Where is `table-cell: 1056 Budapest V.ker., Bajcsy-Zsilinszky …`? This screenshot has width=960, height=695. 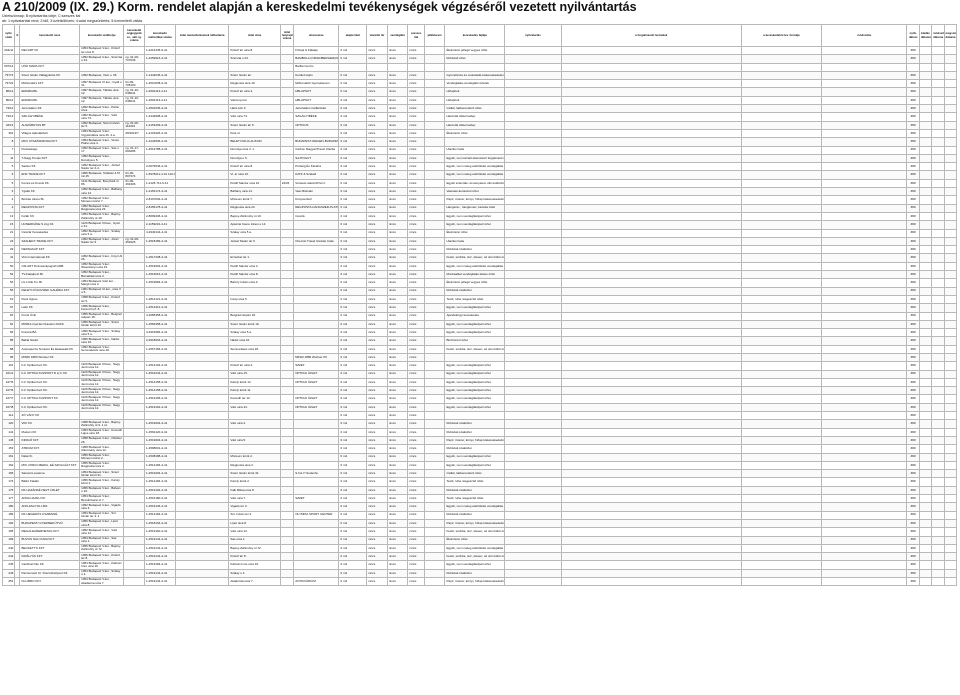
table-cell: 1056 Budapest V.ker., Bajcsy-Zsilinszky … is located at coordinates (102, 548).